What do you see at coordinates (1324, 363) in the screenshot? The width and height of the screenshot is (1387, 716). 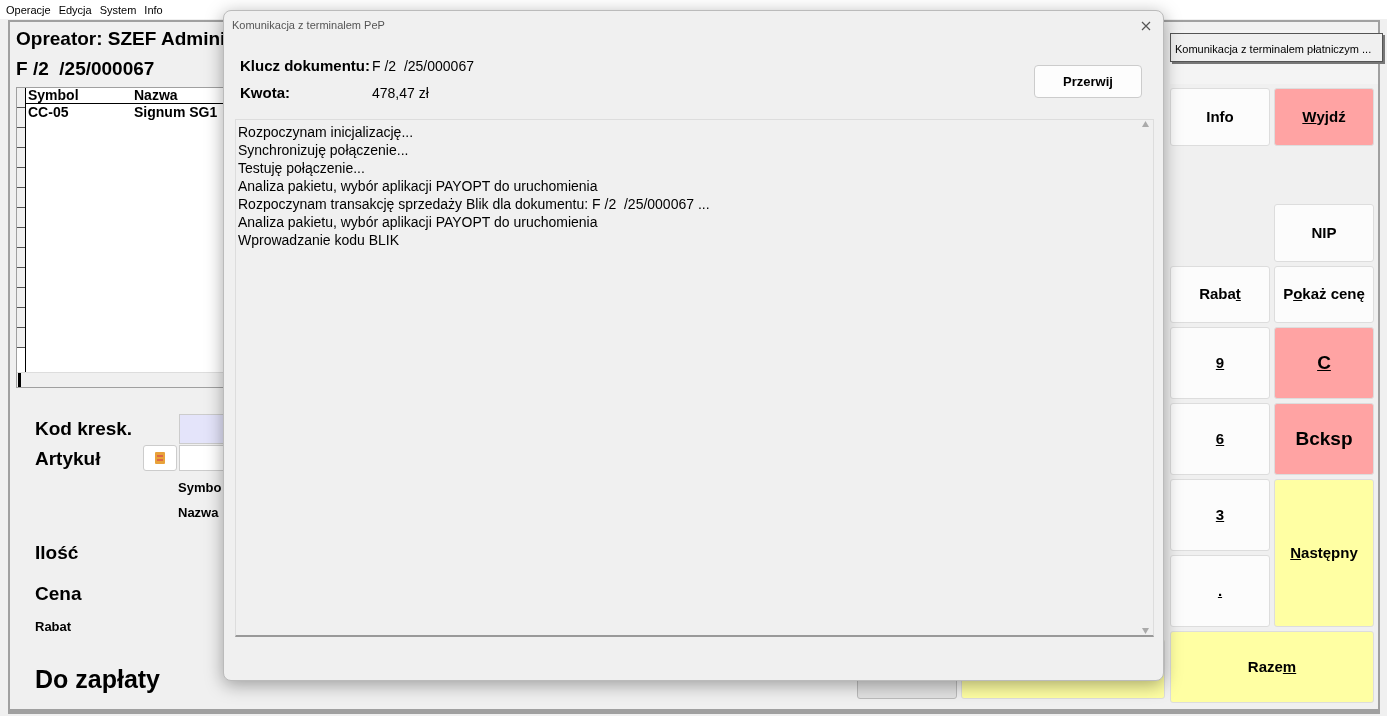 I see `clear-button: C` at bounding box center [1324, 363].